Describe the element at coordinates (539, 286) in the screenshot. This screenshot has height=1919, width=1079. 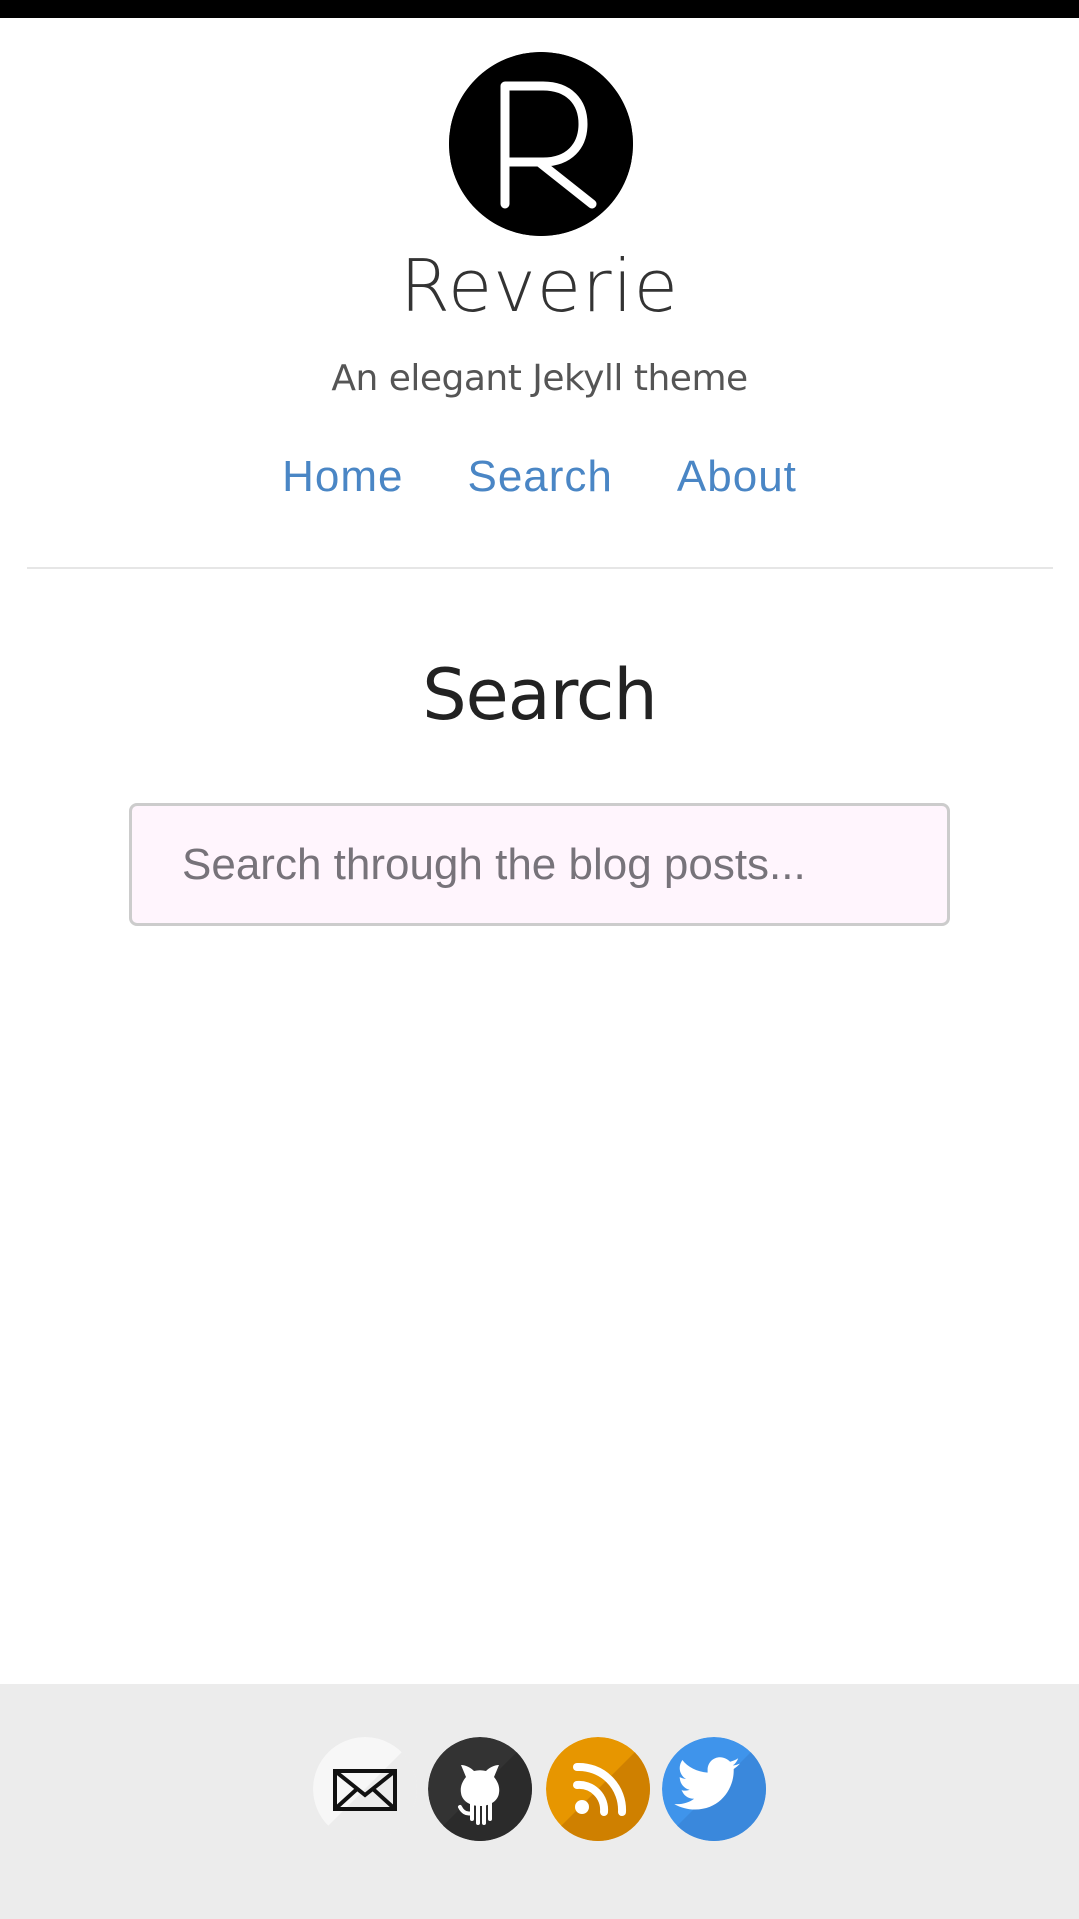
I see `site-title: Reverie` at that location.